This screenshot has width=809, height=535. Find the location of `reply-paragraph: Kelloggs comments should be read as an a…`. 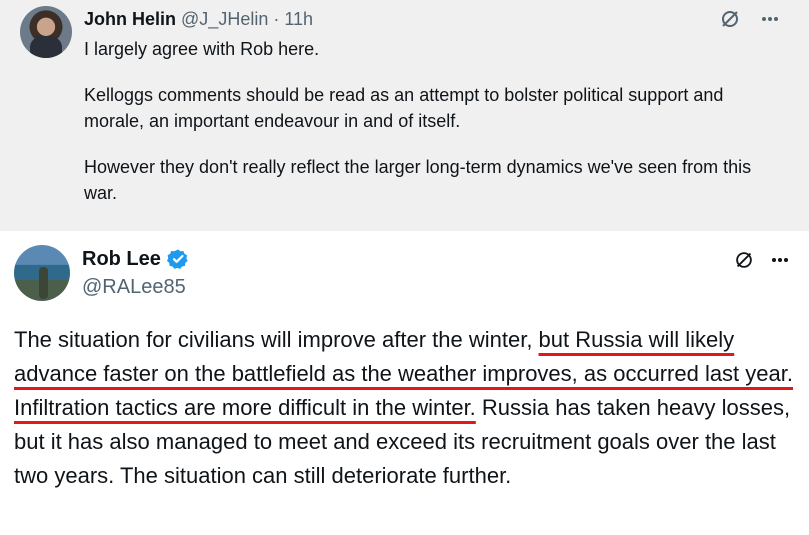

reply-paragraph: Kelloggs comments should be read as an a… is located at coordinates (404, 108).